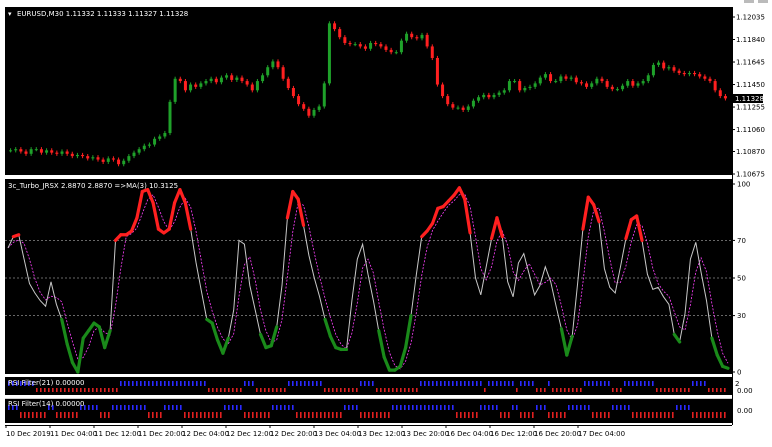  Describe the element at coordinates (750, 175) in the screenshot. I see `price-tick-label: 1.10675` at that location.